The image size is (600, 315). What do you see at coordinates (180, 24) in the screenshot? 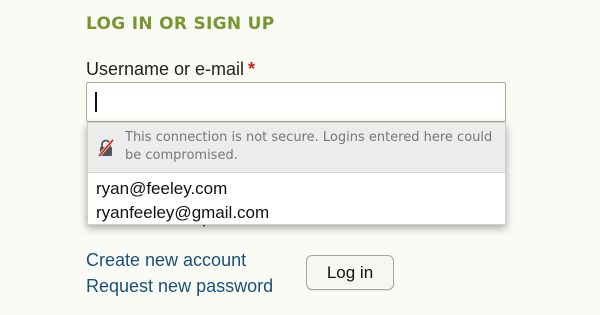
I see `section-heading: LOG IN OR SIGN UP` at bounding box center [180, 24].